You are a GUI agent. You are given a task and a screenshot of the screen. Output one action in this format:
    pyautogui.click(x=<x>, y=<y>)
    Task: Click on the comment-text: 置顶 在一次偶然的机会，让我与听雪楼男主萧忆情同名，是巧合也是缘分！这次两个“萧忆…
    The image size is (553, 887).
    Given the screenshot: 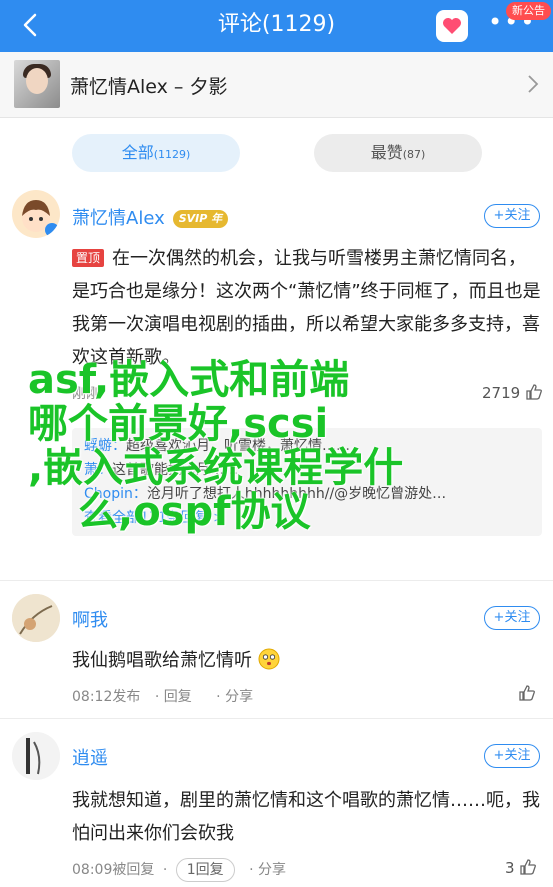 What is the action you would take?
    pyautogui.click(x=306, y=308)
    